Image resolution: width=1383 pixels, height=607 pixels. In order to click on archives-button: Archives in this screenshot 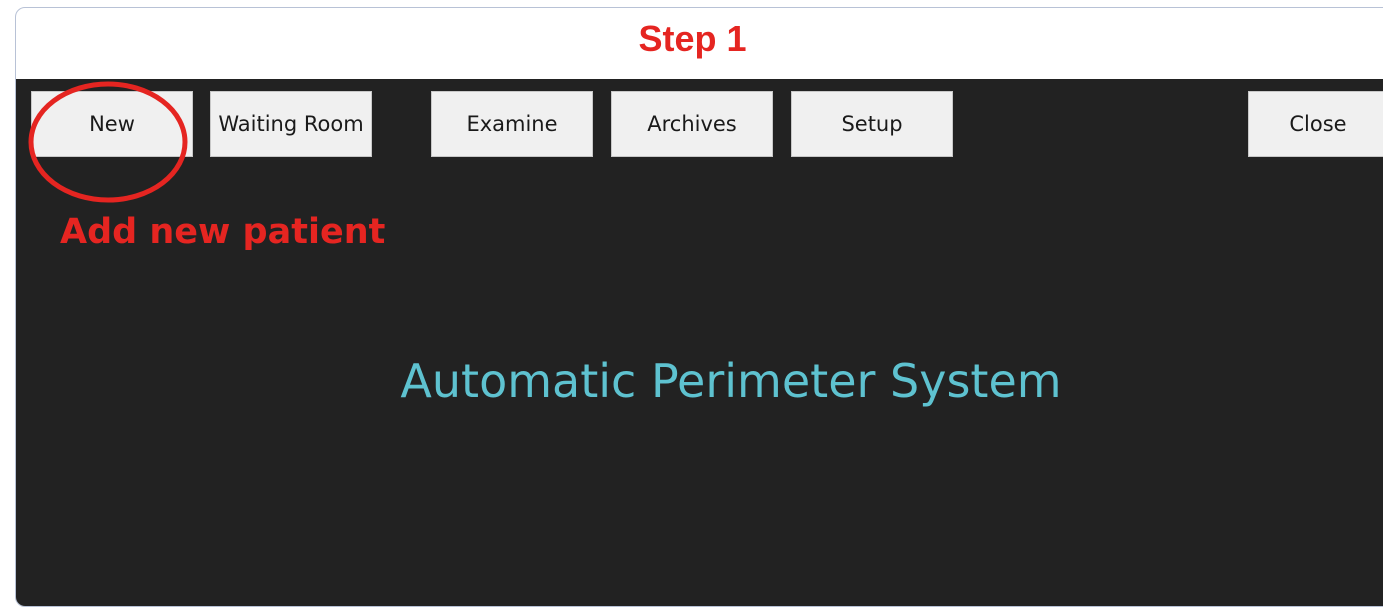, I will do `click(692, 124)`.